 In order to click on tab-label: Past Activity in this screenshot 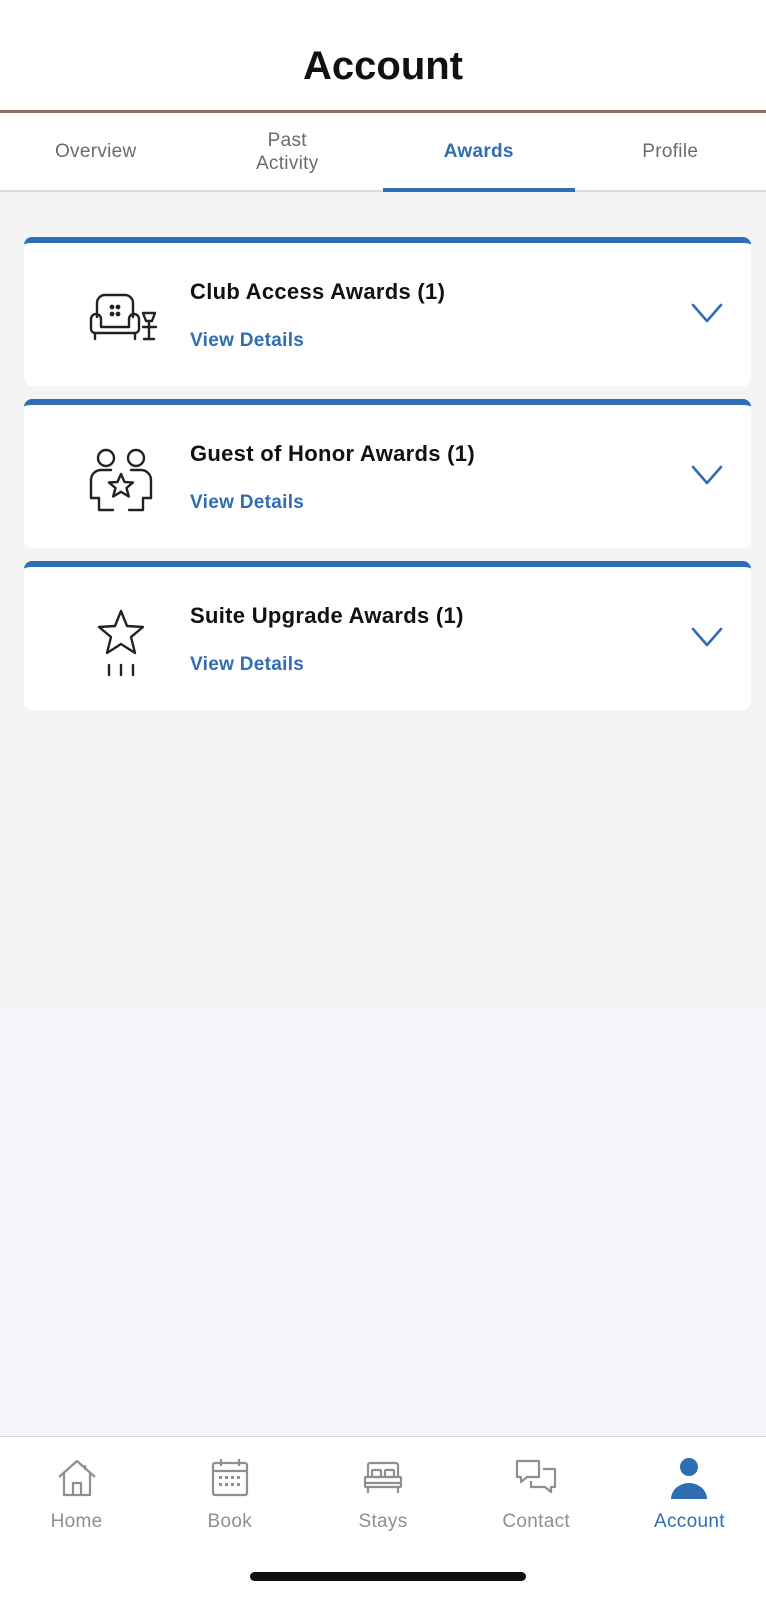, I will do `click(287, 151)`.